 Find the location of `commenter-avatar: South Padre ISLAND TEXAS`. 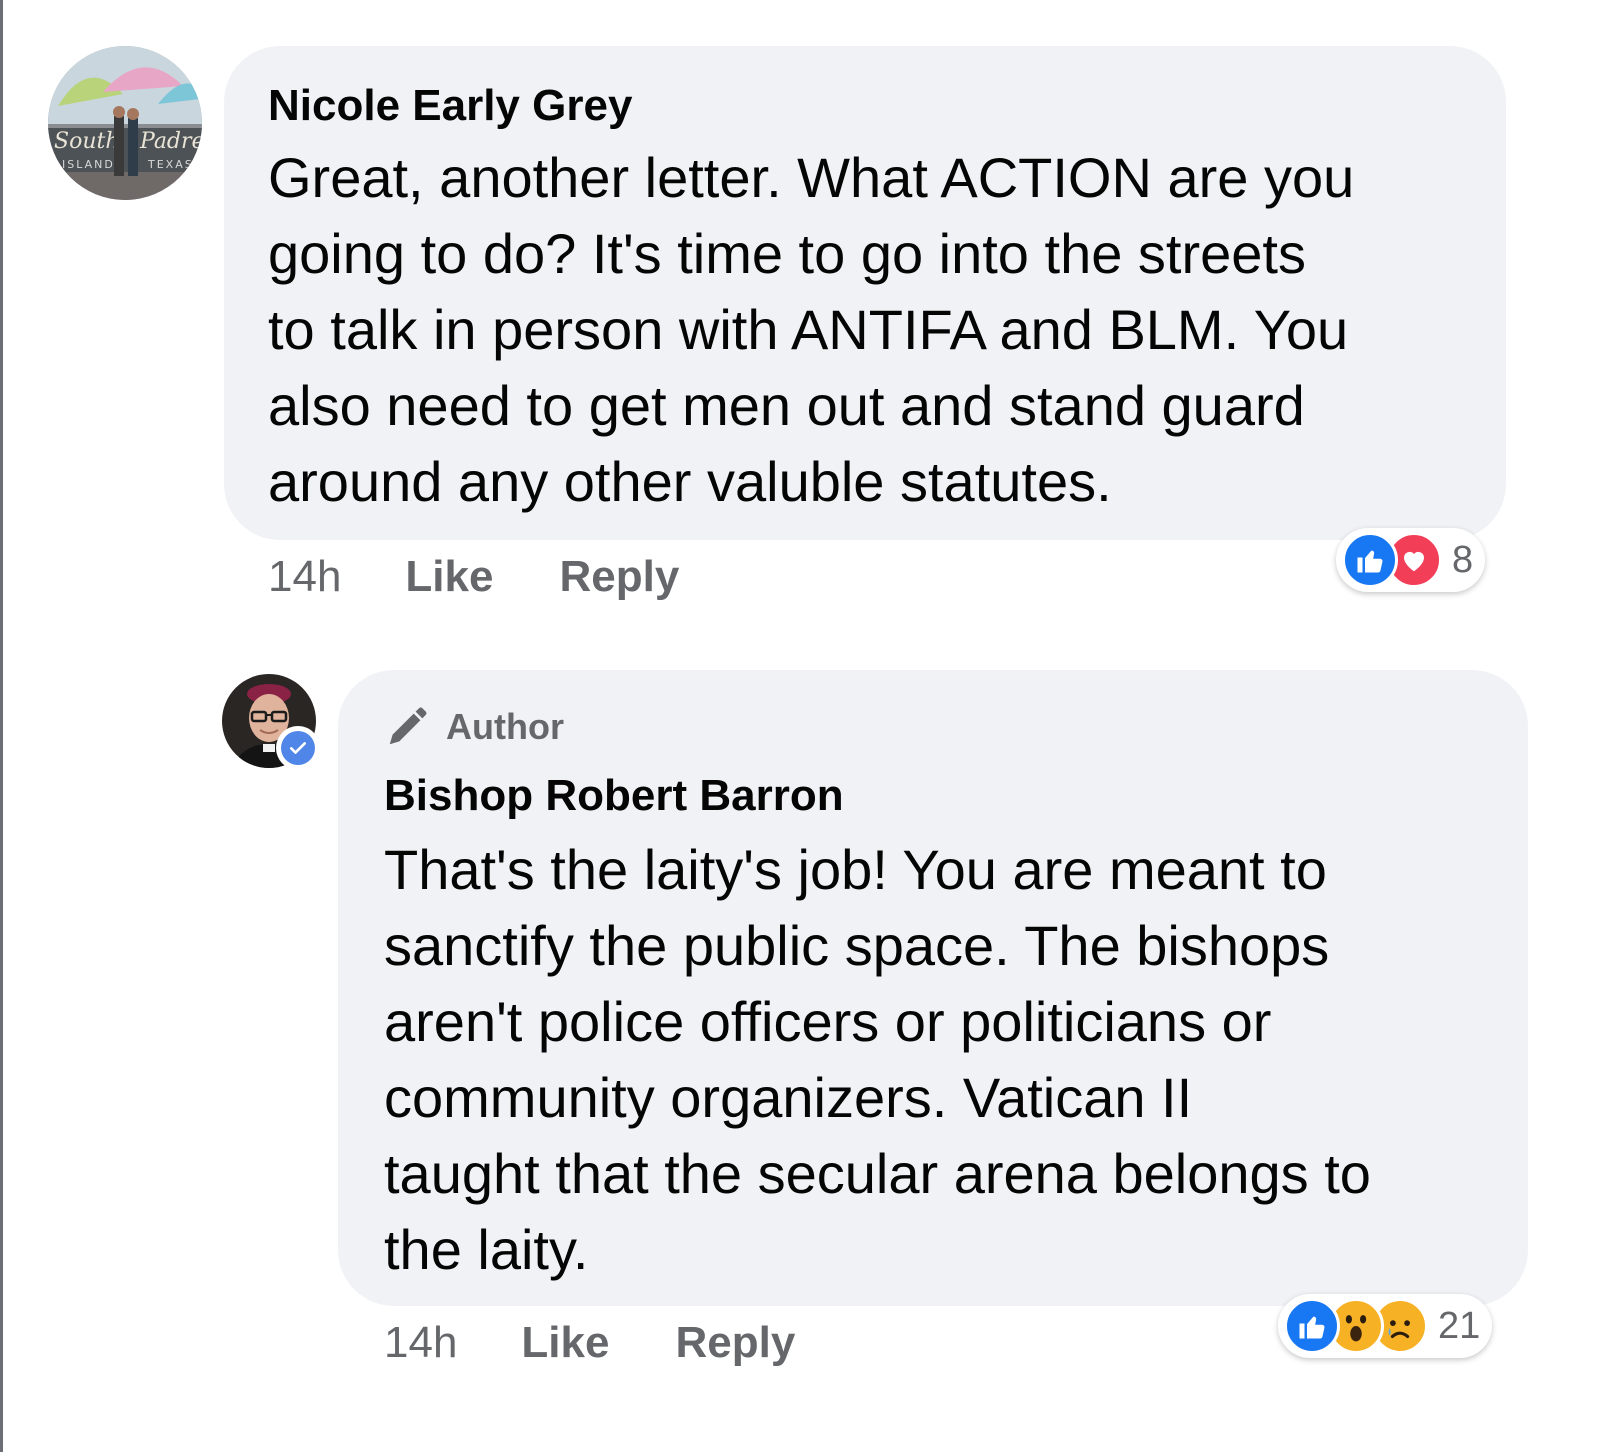

commenter-avatar: South Padre ISLAND TEXAS is located at coordinates (125, 123).